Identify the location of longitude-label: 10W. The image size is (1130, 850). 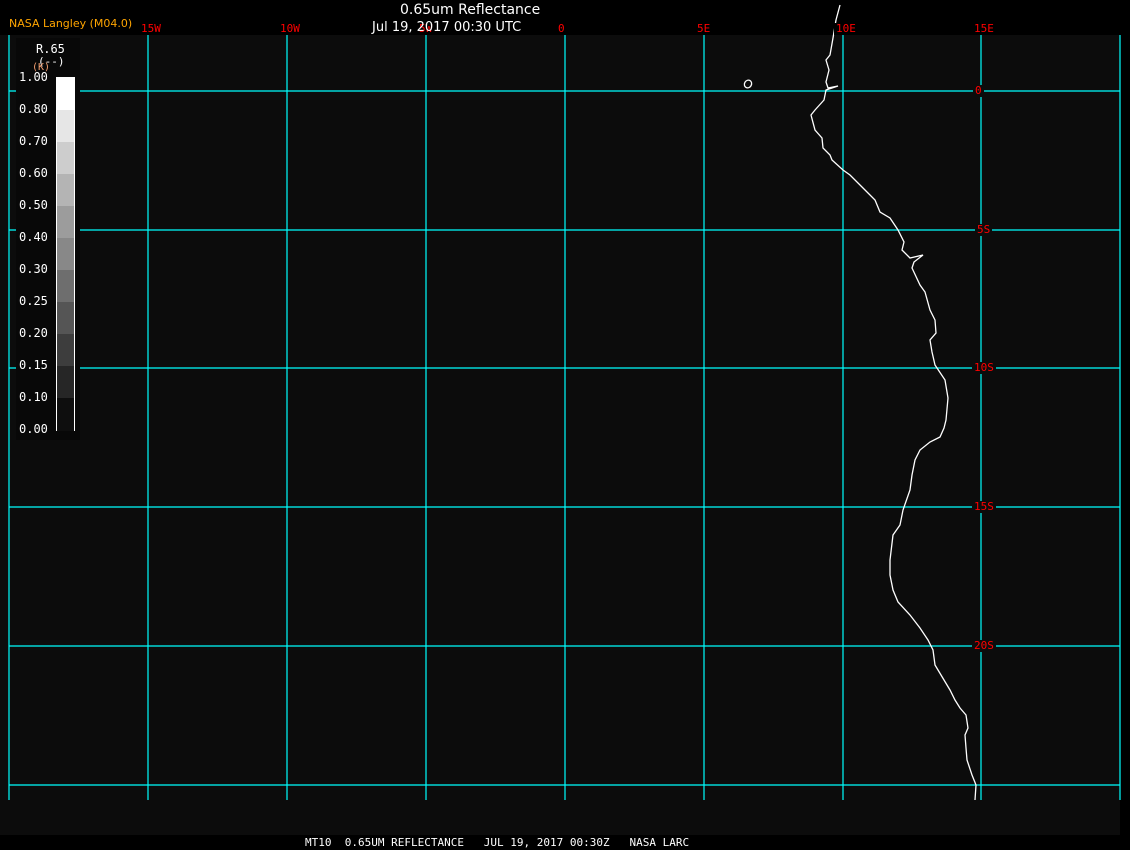
(290, 28).